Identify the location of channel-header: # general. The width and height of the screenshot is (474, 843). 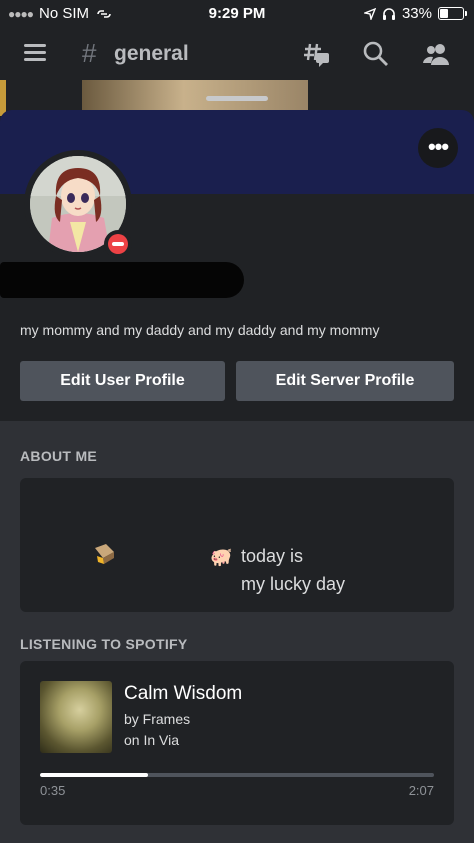
(237, 54).